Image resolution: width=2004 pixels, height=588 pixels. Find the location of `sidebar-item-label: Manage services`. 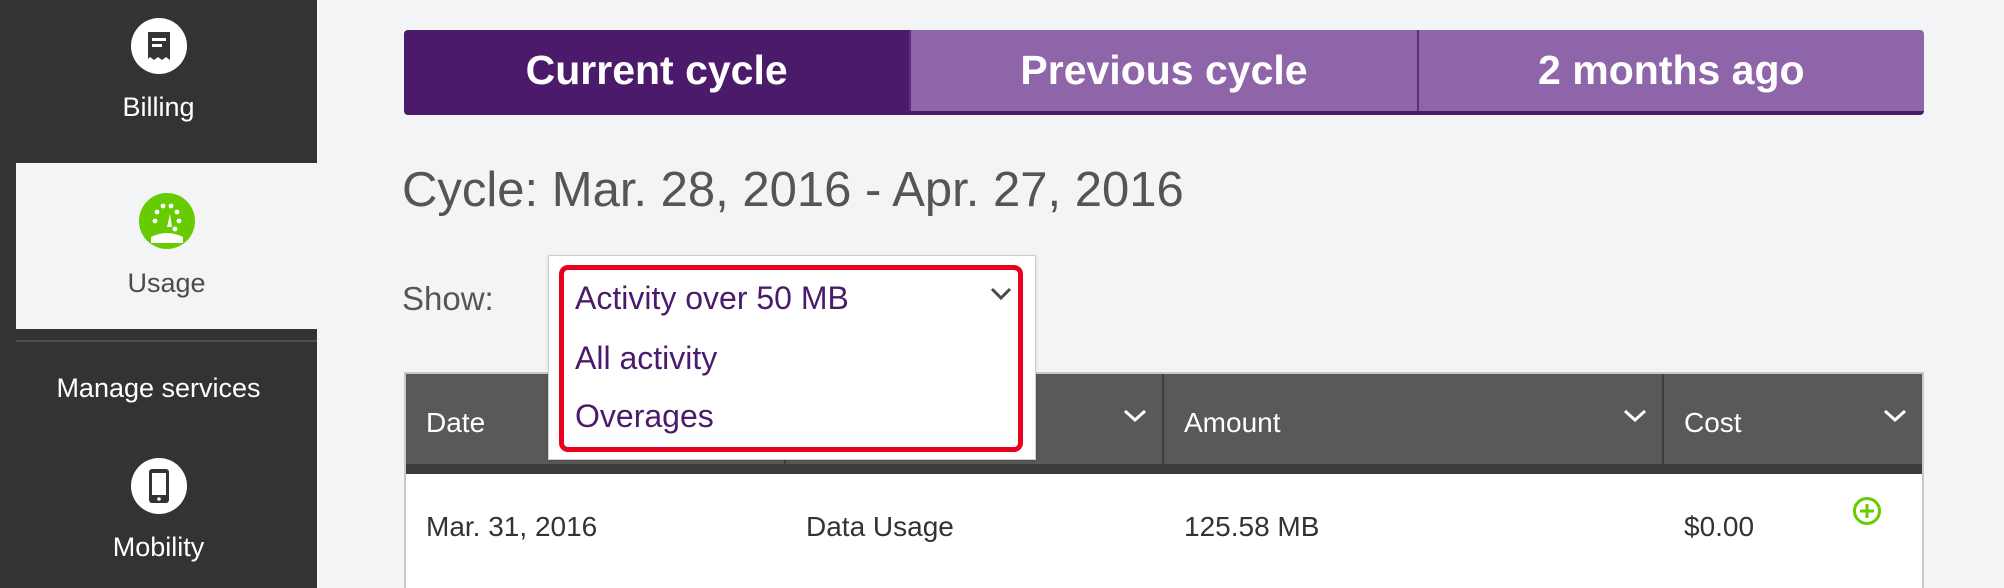

sidebar-item-label: Manage services is located at coordinates (158, 388).